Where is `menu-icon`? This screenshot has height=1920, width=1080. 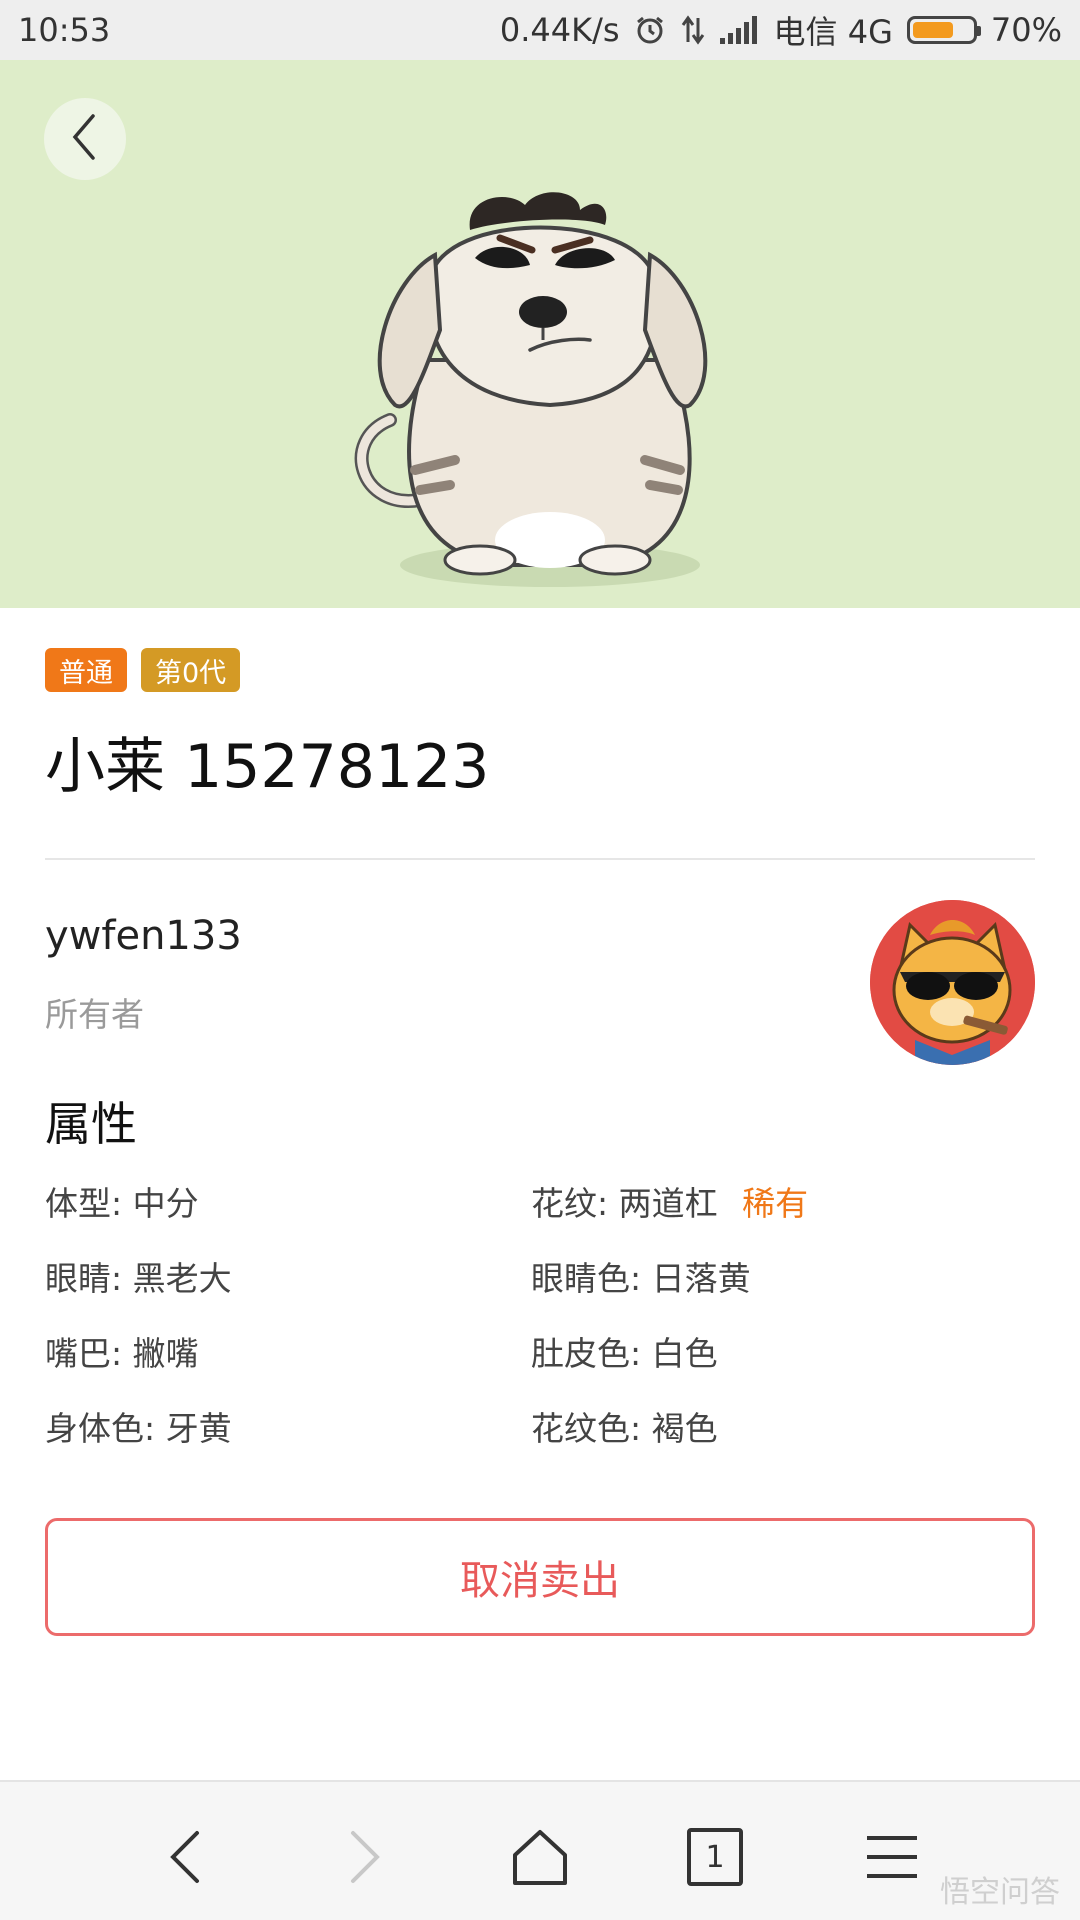 menu-icon is located at coordinates (892, 1857).